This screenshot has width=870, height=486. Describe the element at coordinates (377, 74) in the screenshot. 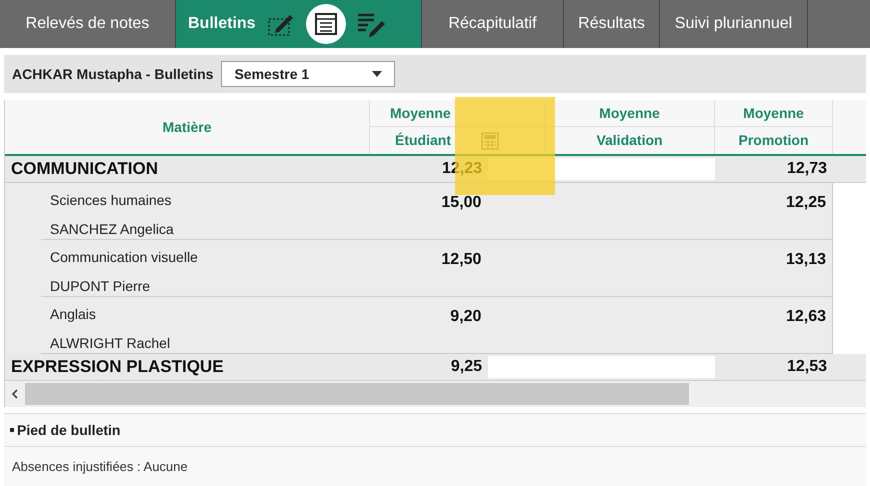

I see `dropdown-caret-icon` at that location.